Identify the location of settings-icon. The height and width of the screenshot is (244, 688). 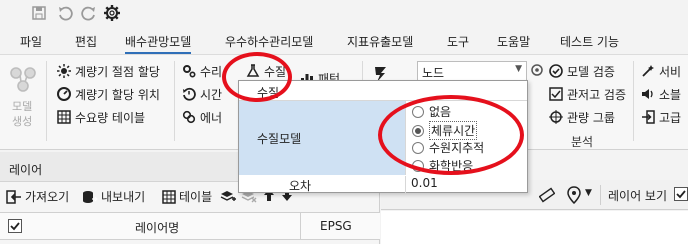
(112, 13).